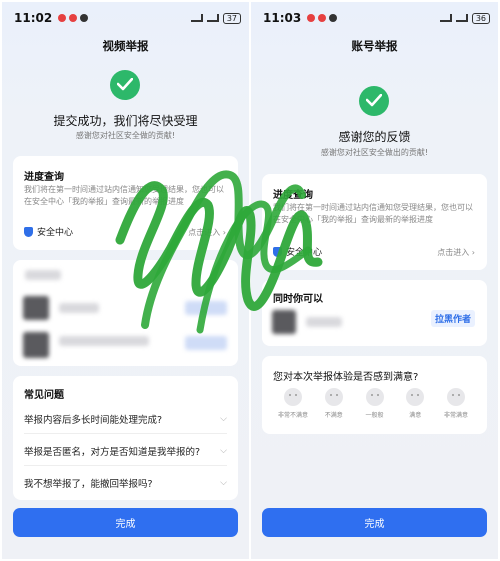 The width and height of the screenshot is (500, 561). I want to click on rating-label: 一般般, so click(374, 415).